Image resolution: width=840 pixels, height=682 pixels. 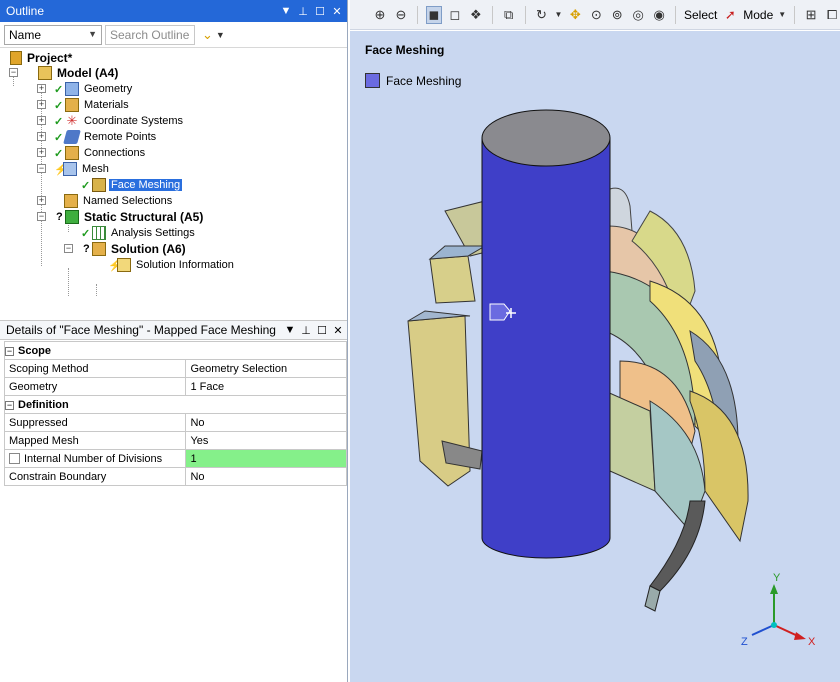 What do you see at coordinates (380, 15) in the screenshot?
I see `zoom-in-icon: ⊕` at bounding box center [380, 15].